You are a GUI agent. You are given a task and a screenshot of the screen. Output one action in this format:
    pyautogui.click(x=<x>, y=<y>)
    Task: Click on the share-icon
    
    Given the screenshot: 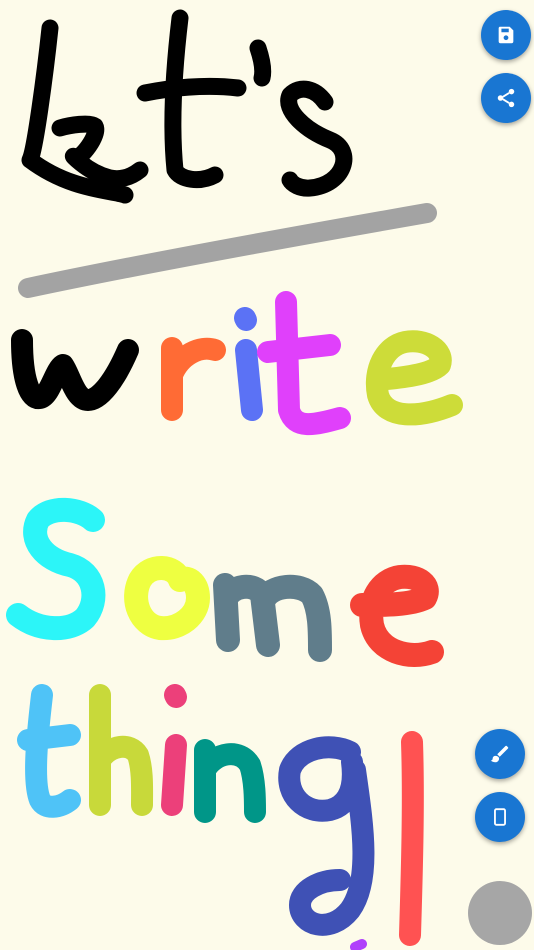 What is the action you would take?
    pyautogui.click(x=506, y=98)
    